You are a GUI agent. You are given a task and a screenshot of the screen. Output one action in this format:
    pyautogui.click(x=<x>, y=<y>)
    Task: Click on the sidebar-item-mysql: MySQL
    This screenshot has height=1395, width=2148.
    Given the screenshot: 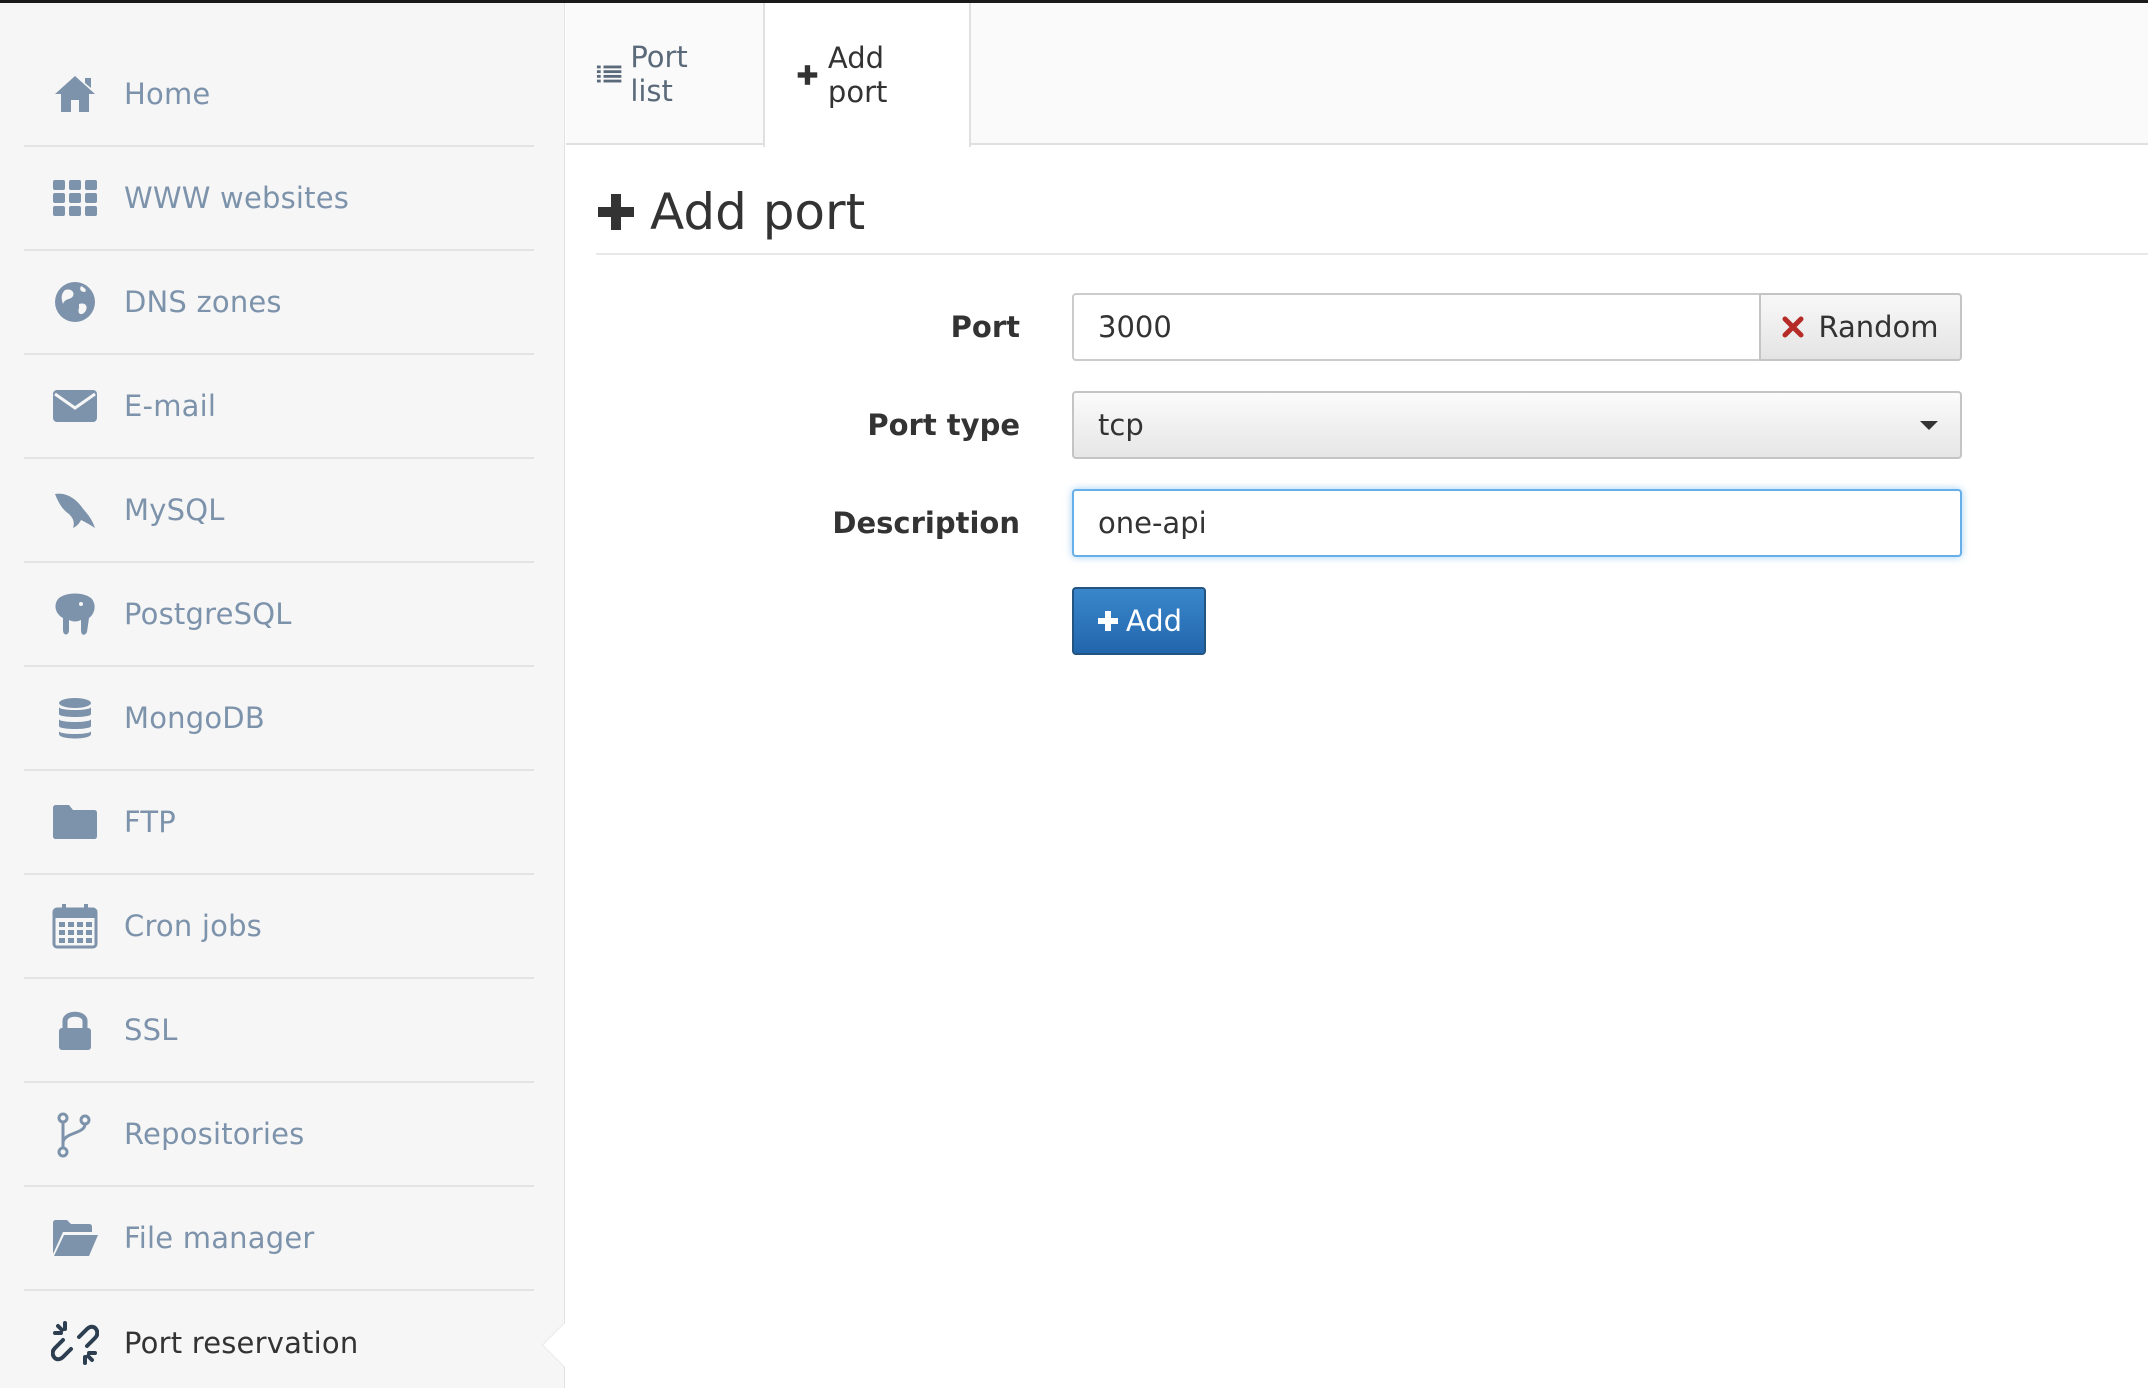 What is the action you would take?
    pyautogui.click(x=279, y=511)
    